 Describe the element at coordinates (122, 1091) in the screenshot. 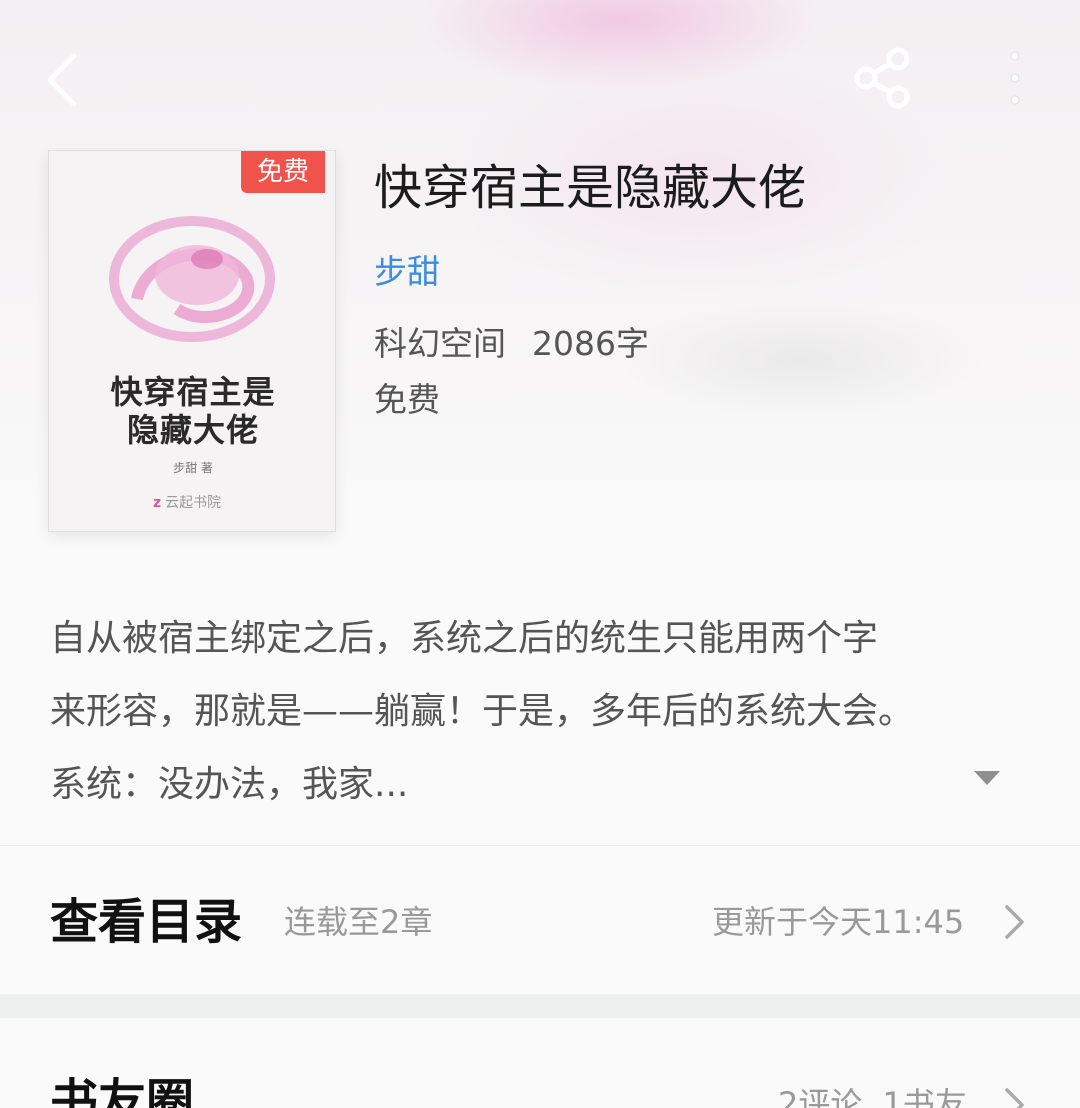

I see `book-circle-title: 书友圈` at that location.